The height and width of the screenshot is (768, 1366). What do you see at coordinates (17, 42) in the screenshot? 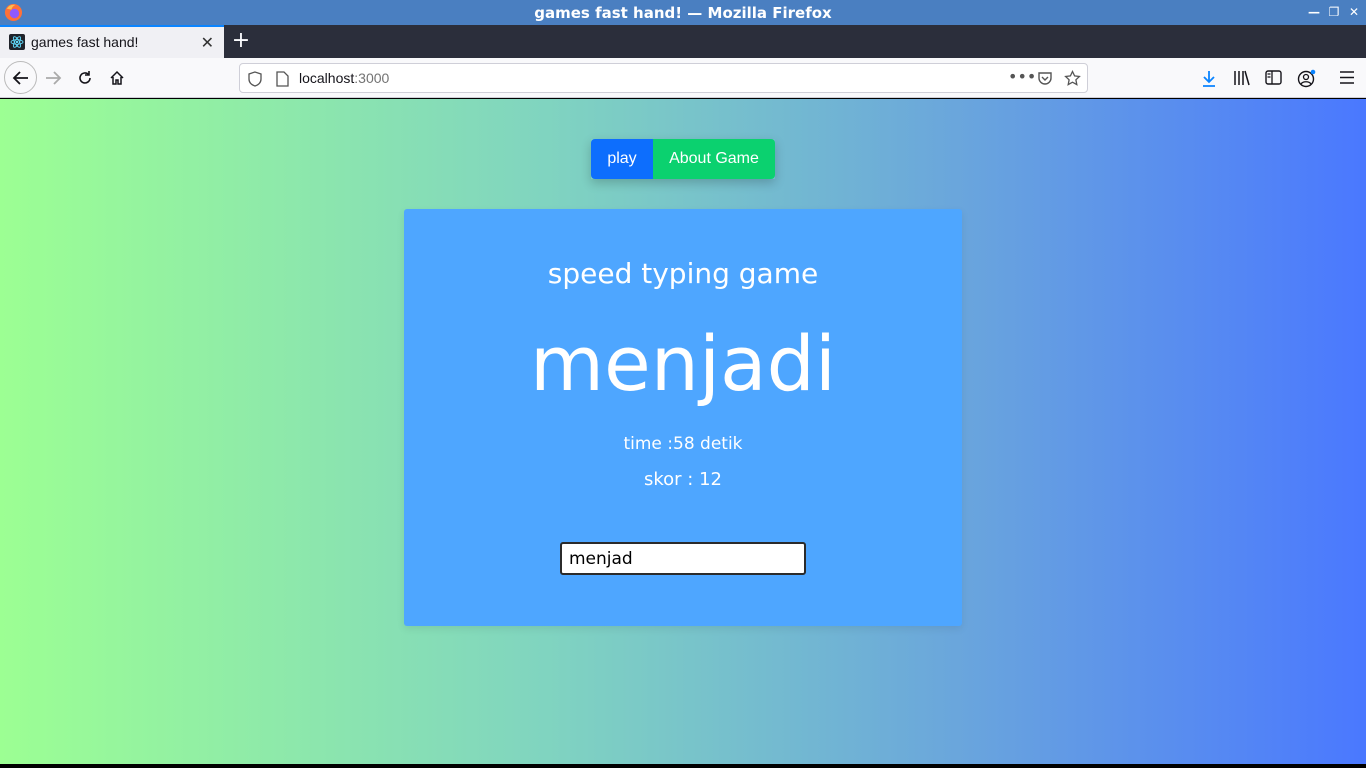
I see `react-icon` at bounding box center [17, 42].